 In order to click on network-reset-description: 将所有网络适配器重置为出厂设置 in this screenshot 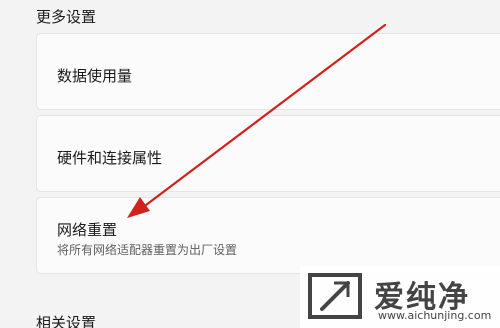, I will do `click(147, 250)`.